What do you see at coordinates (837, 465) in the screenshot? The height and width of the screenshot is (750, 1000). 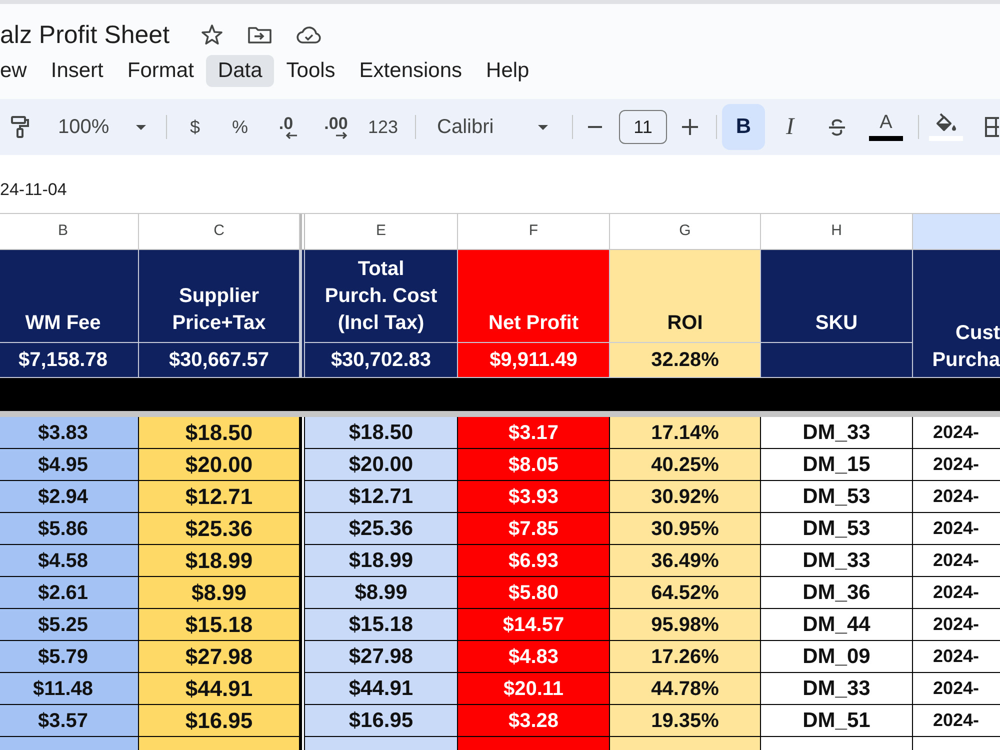 I see `table-cell: DM_15` at bounding box center [837, 465].